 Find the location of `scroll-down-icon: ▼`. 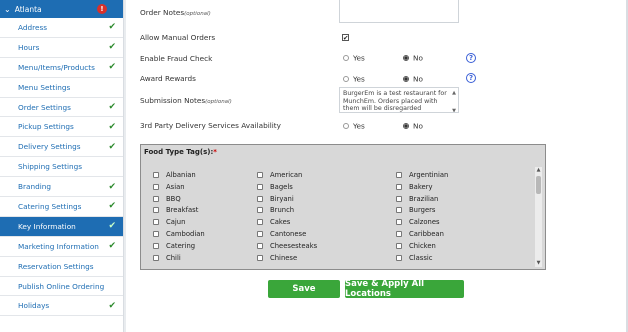

scroll-down-icon: ▼ is located at coordinates (538, 263).